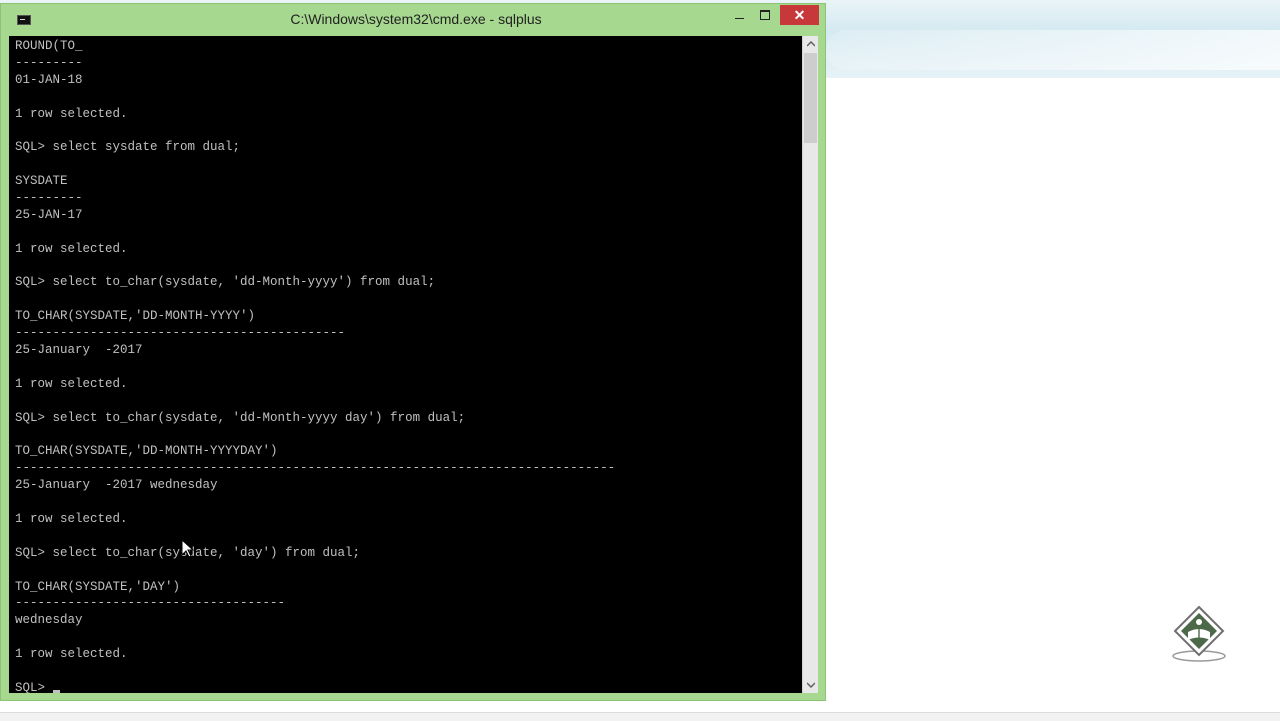 The height and width of the screenshot is (721, 1280). I want to click on minimize-button, so click(739, 15).